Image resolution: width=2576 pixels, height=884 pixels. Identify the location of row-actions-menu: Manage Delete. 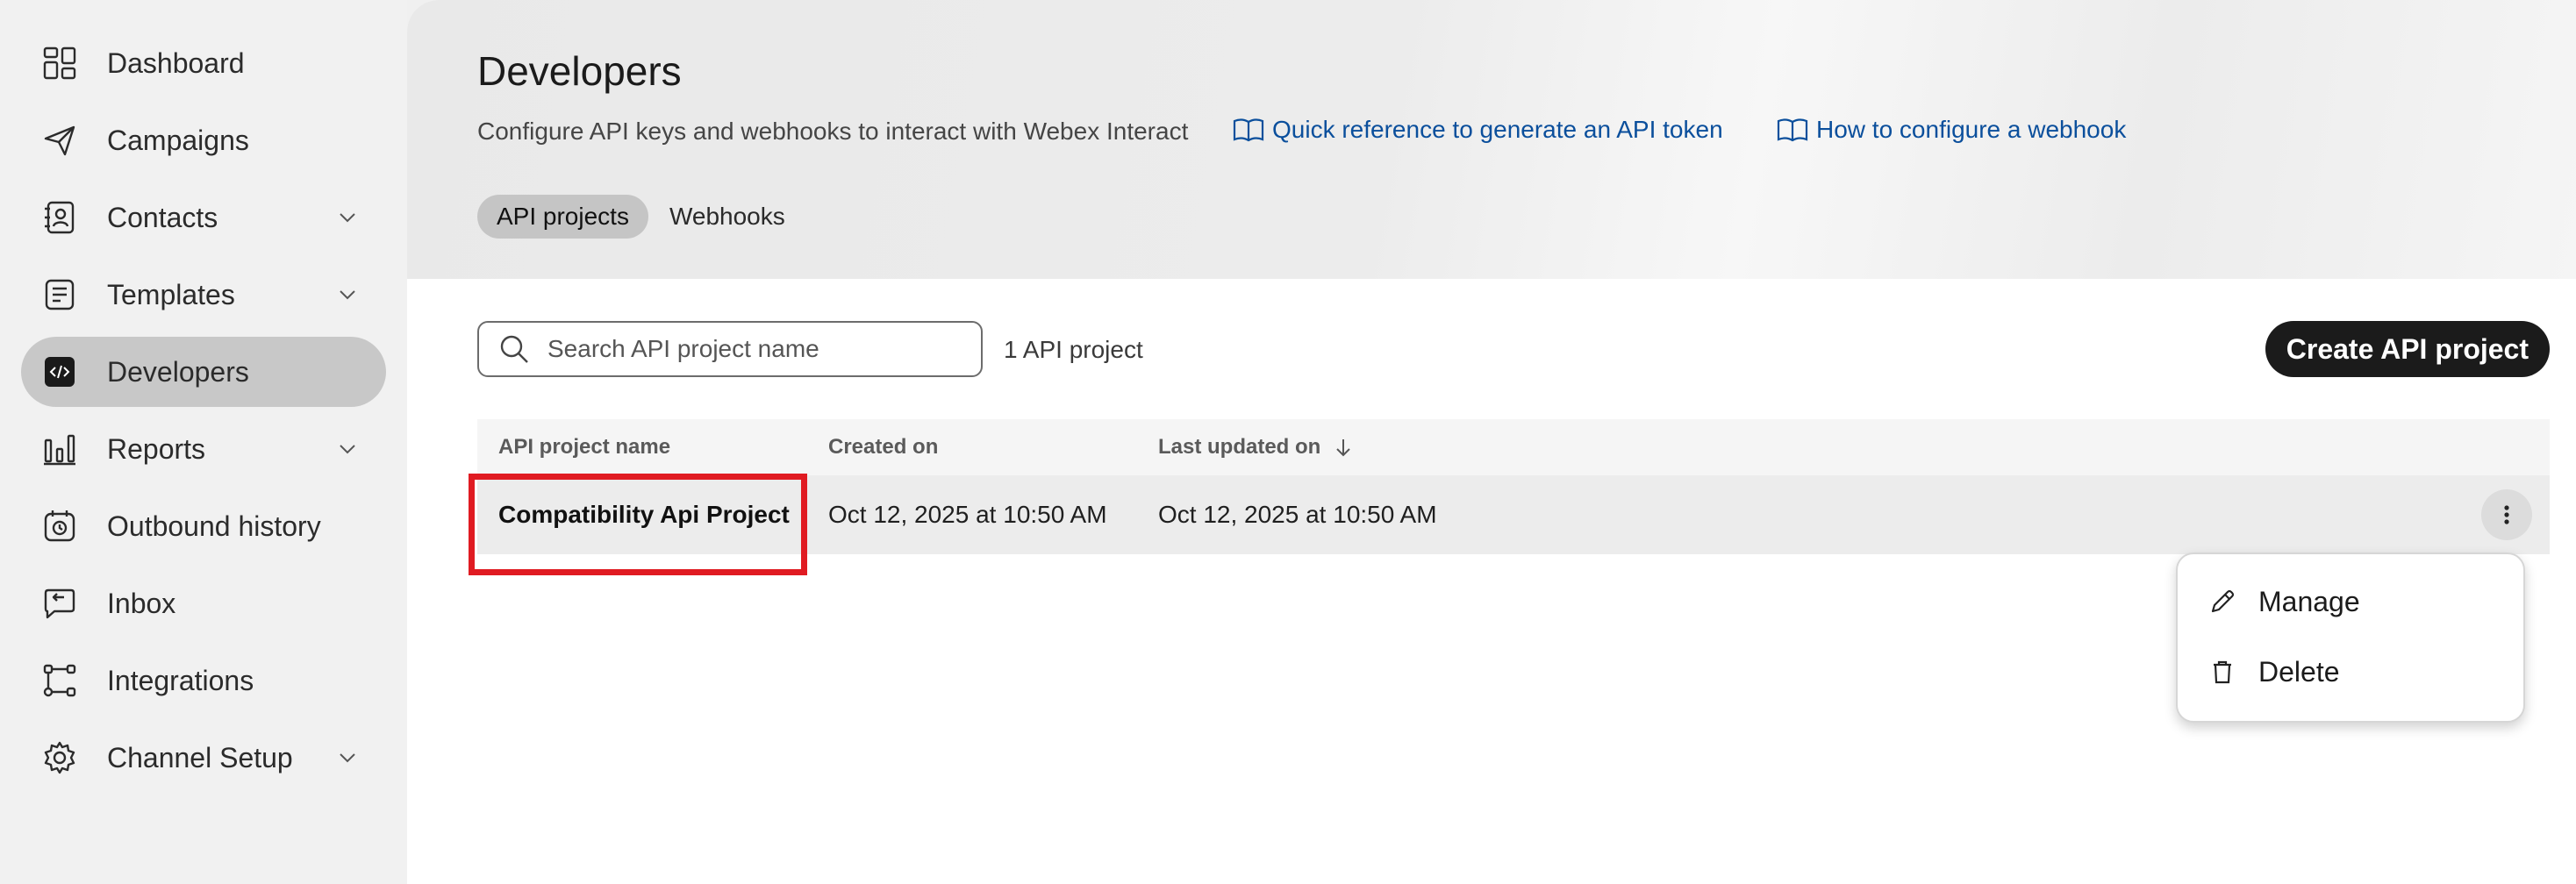
(2350, 637).